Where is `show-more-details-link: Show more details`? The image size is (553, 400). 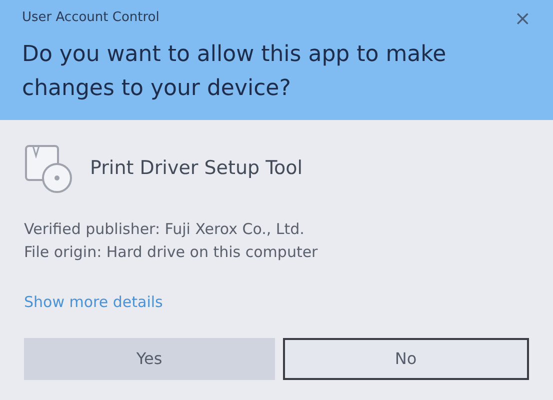 show-more-details-link: Show more details is located at coordinates (93, 302).